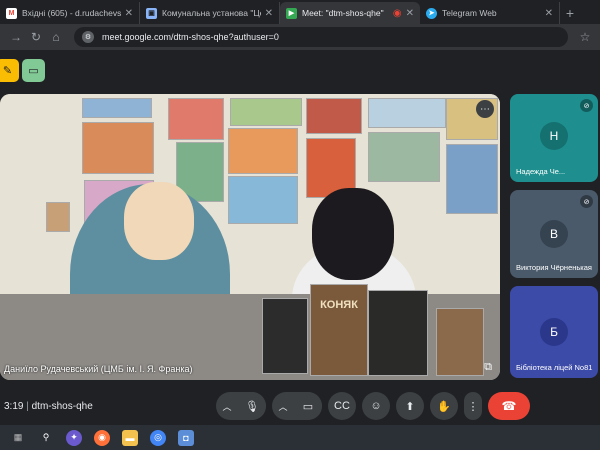 This screenshot has width=600, height=450. Describe the element at coordinates (46, 438) in the screenshot. I see `search-icon: ⚲` at that location.